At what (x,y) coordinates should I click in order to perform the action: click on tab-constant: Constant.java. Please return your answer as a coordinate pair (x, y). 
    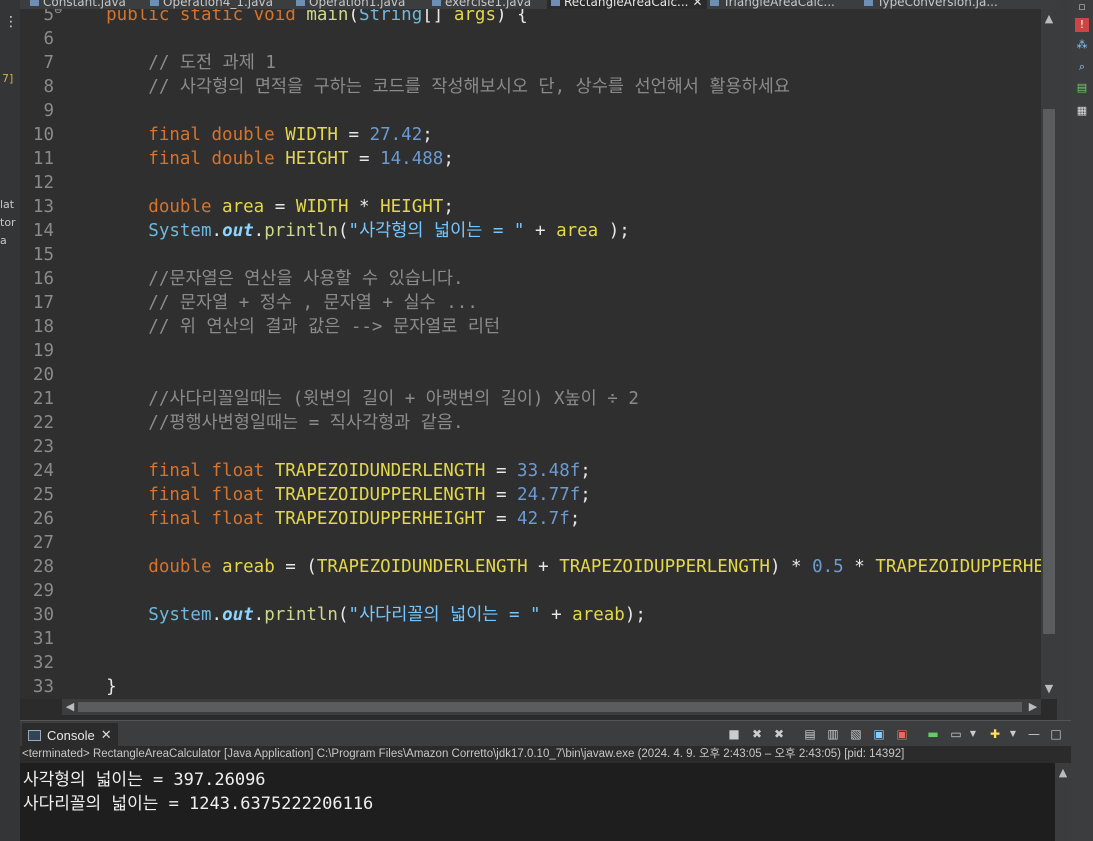
    Looking at the image, I should click on (78, 4).